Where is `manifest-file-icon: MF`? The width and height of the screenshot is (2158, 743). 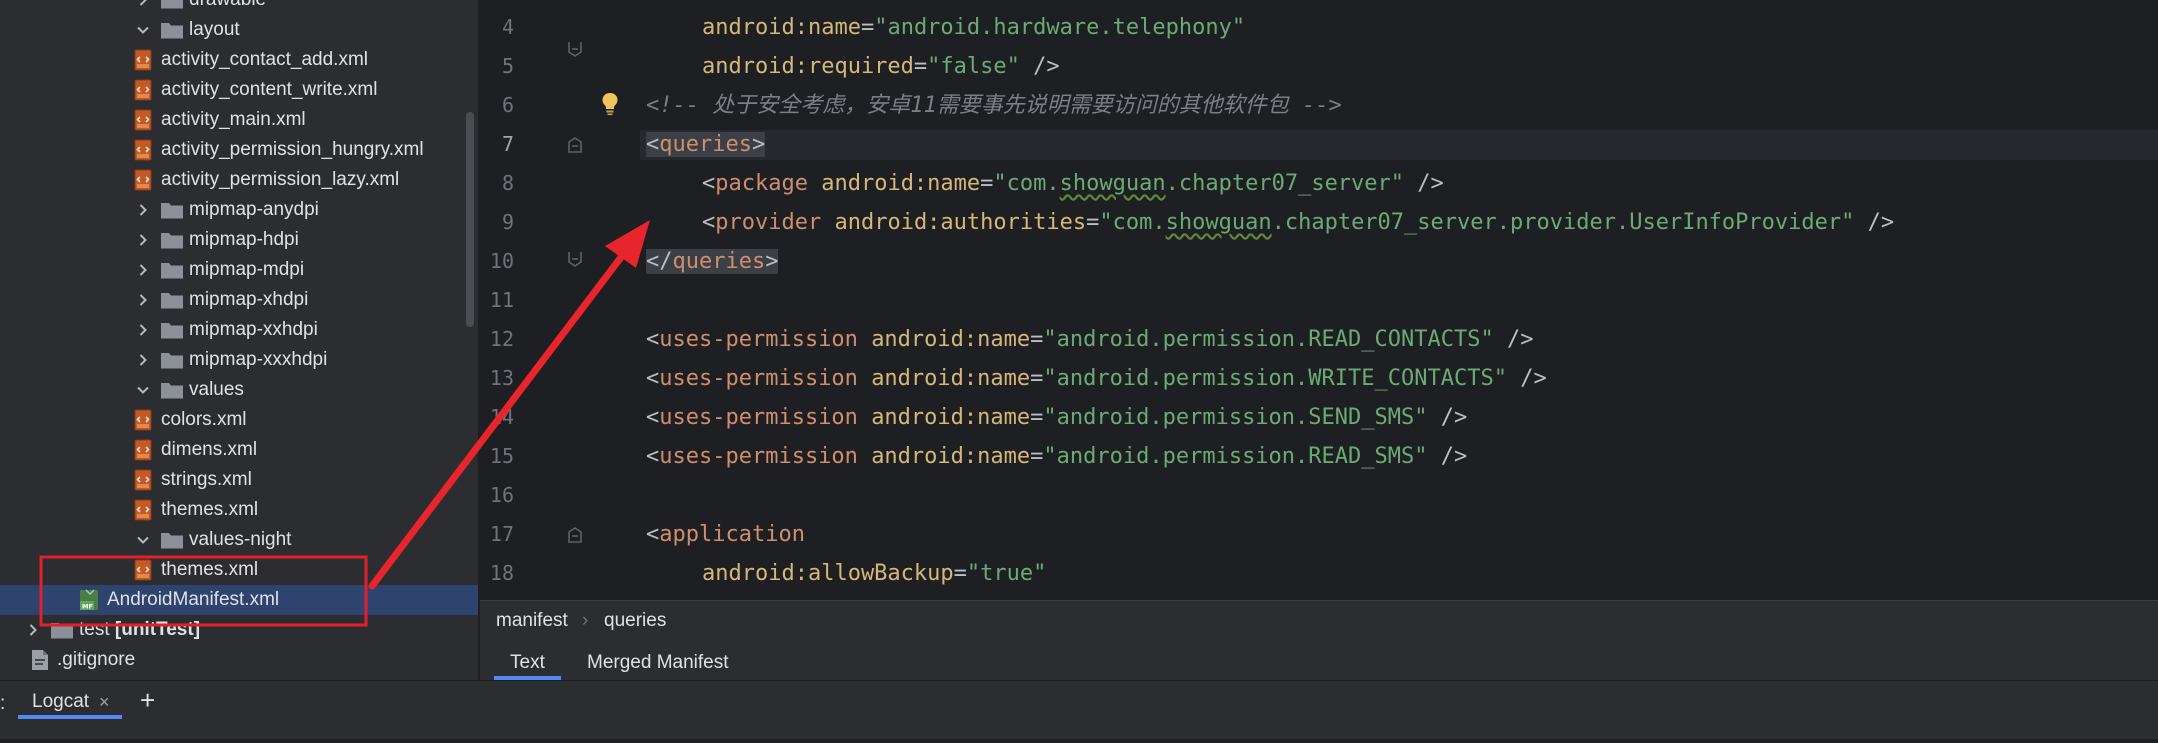 manifest-file-icon: MF is located at coordinates (90, 600).